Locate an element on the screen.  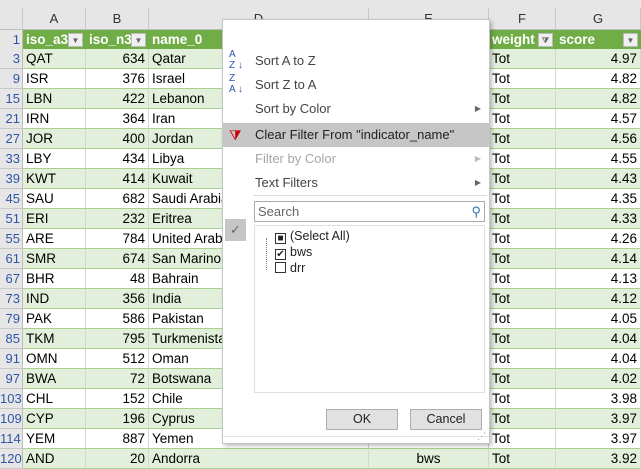
table-cell: 422 is located at coordinates (117, 99).